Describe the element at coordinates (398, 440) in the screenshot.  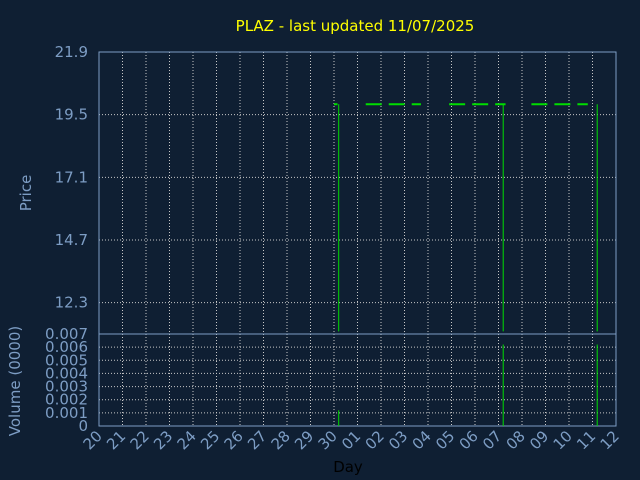
I see `x-tick-label: 03` at that location.